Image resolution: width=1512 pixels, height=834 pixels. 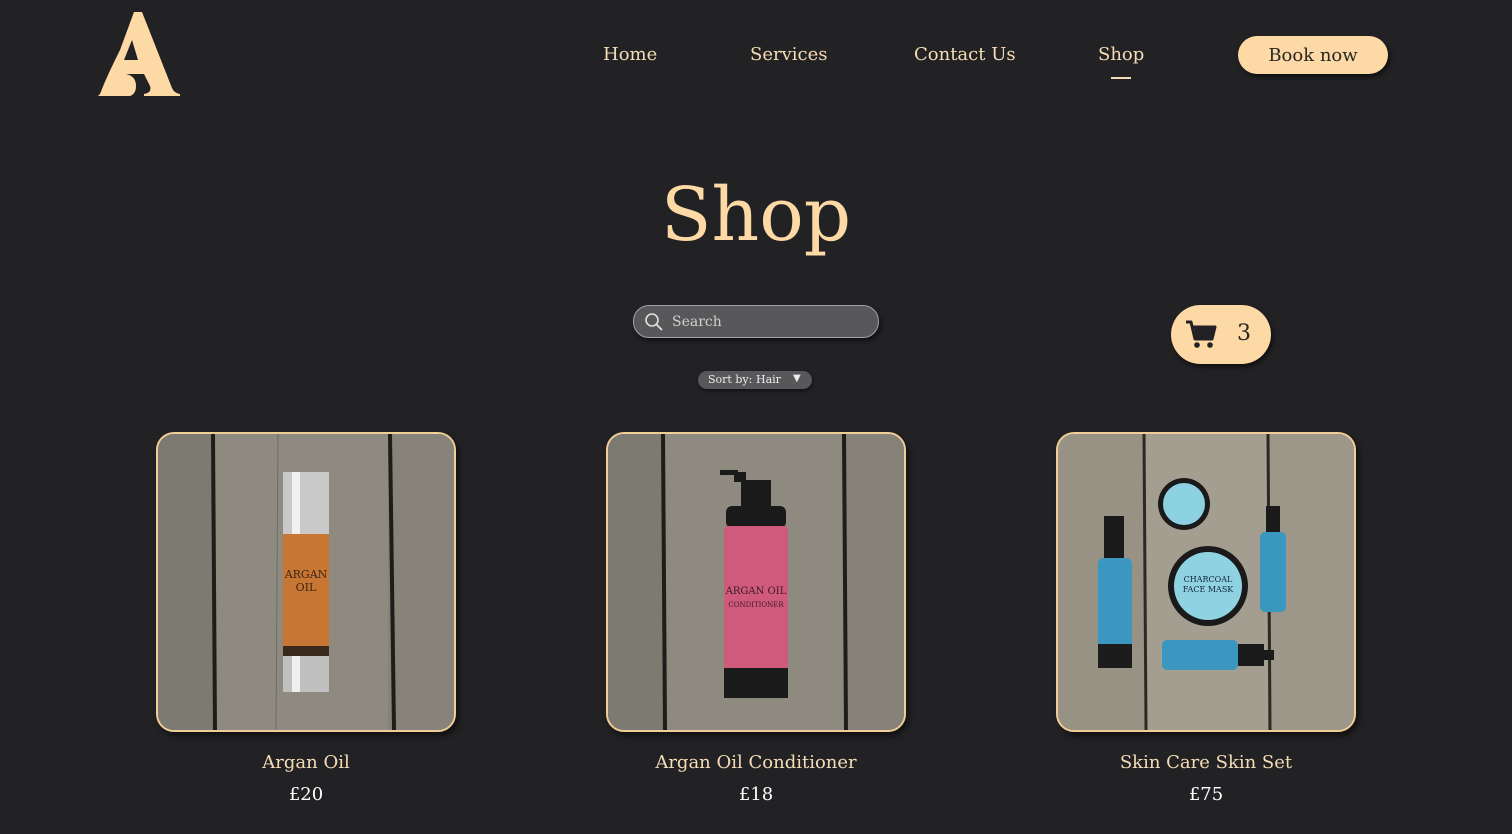 I want to click on sort-dropdown: Sort by: Hair ▼, so click(x=755, y=380).